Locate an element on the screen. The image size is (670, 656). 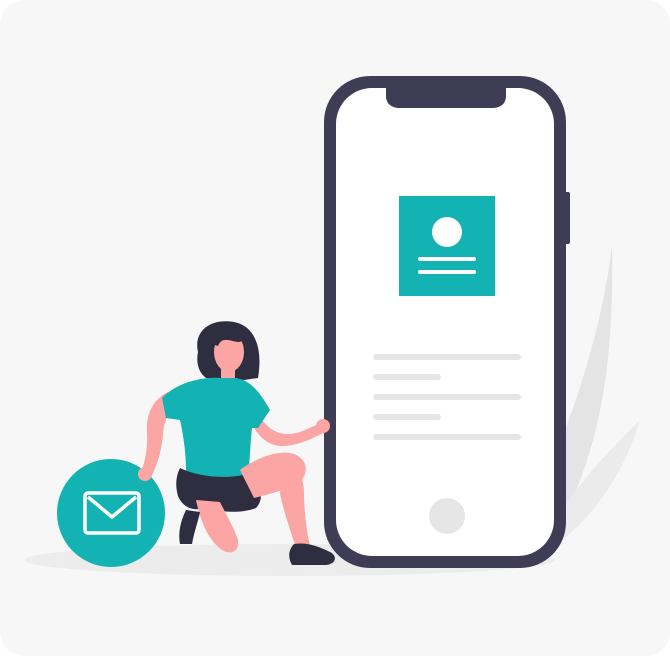
back-shoe is located at coordinates (189, 527).